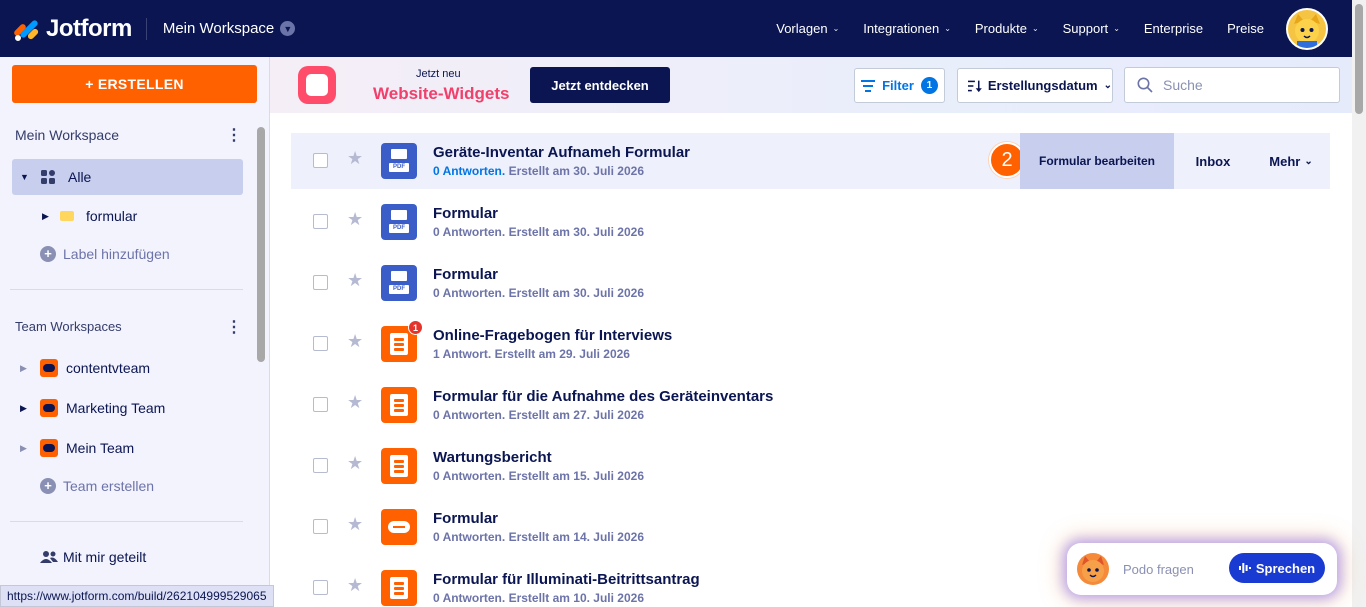 This screenshot has height=607, width=1366. I want to click on form-title: Geräte-Inventar Aufnameh Formular, so click(561, 152).